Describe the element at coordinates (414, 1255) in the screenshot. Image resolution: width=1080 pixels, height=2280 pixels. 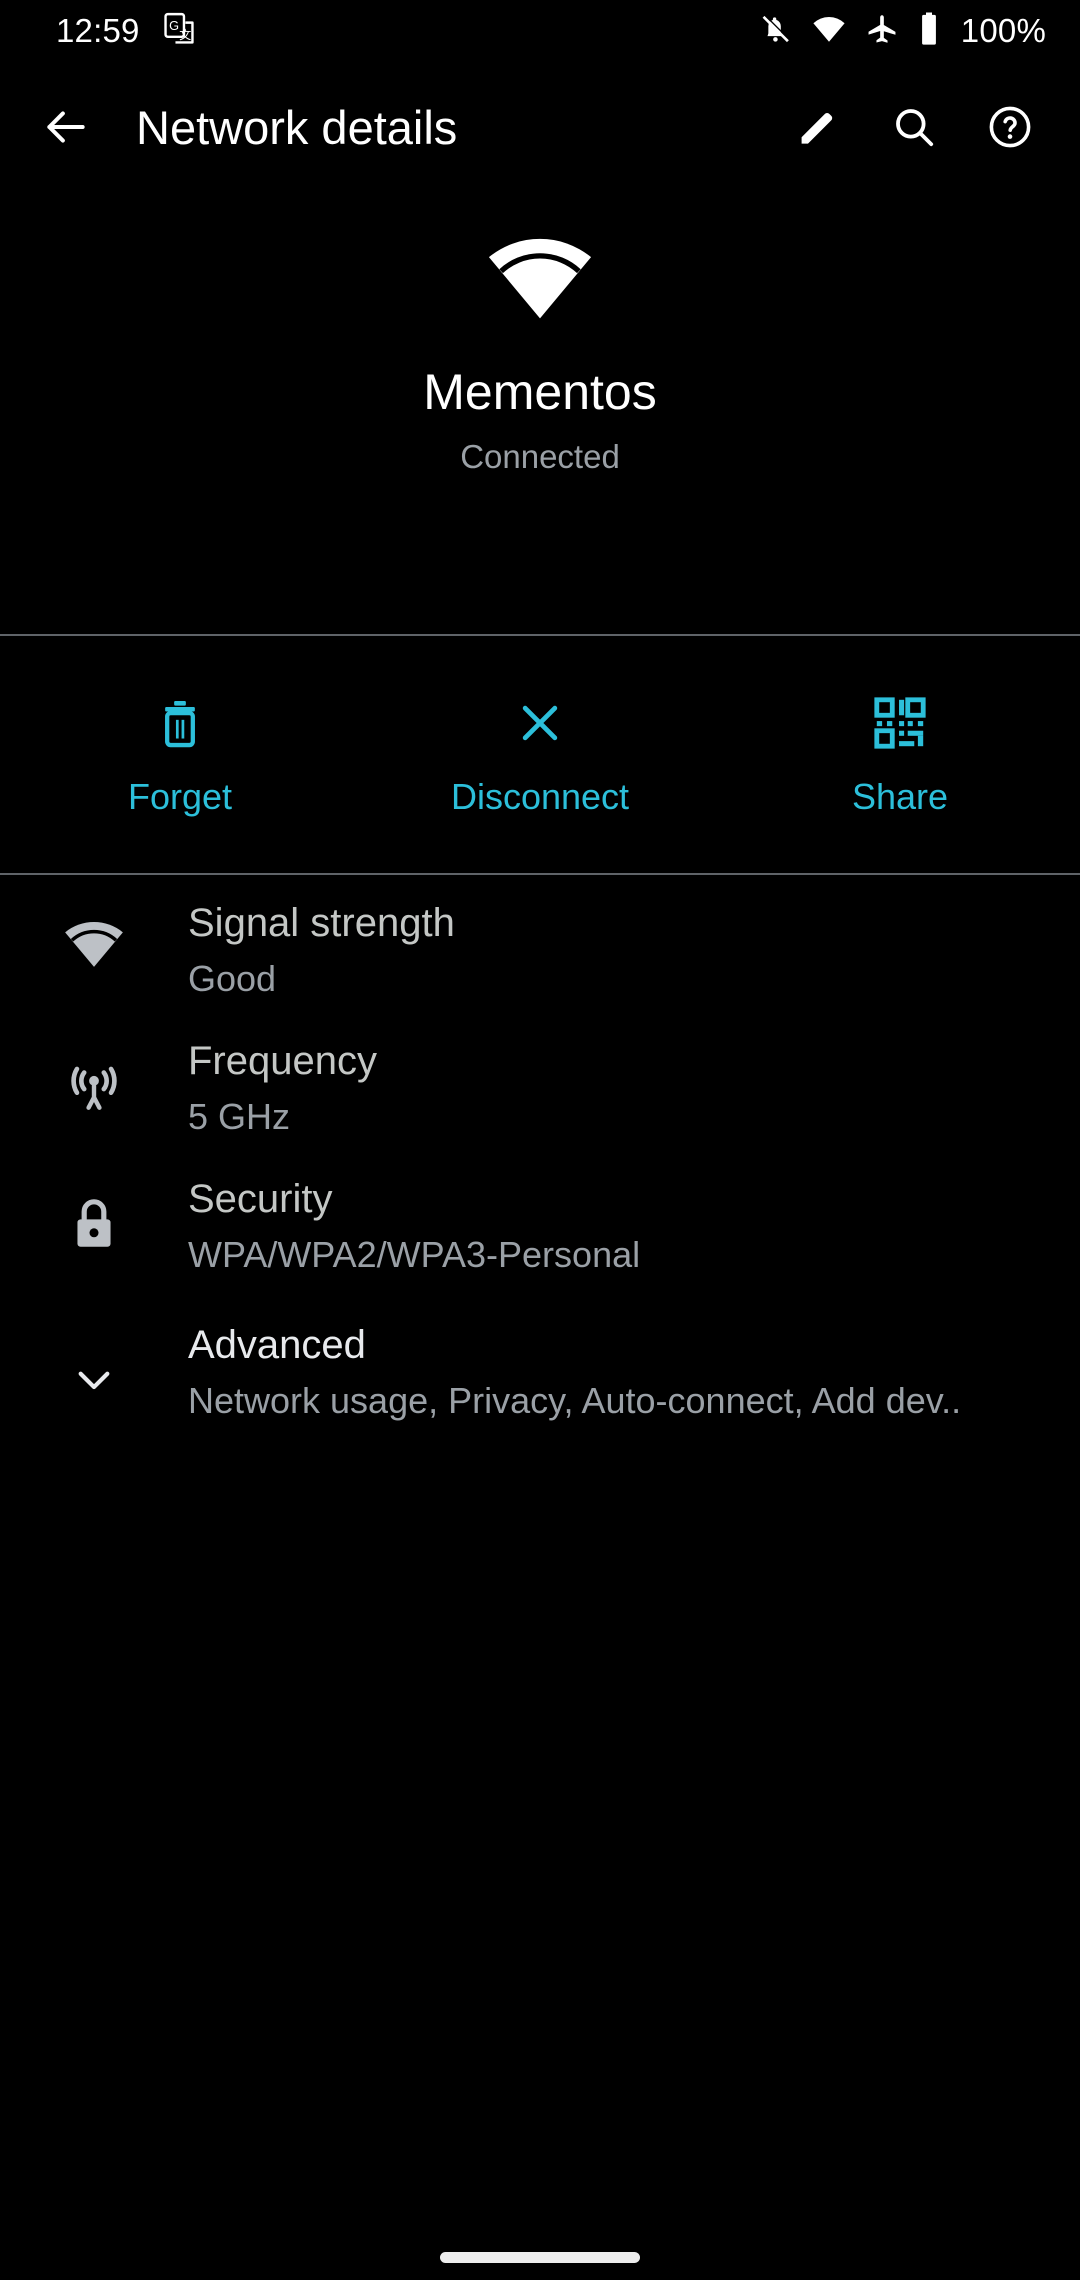
I see `detail-value: WPA/WPA2/WPA3-Personal` at that location.